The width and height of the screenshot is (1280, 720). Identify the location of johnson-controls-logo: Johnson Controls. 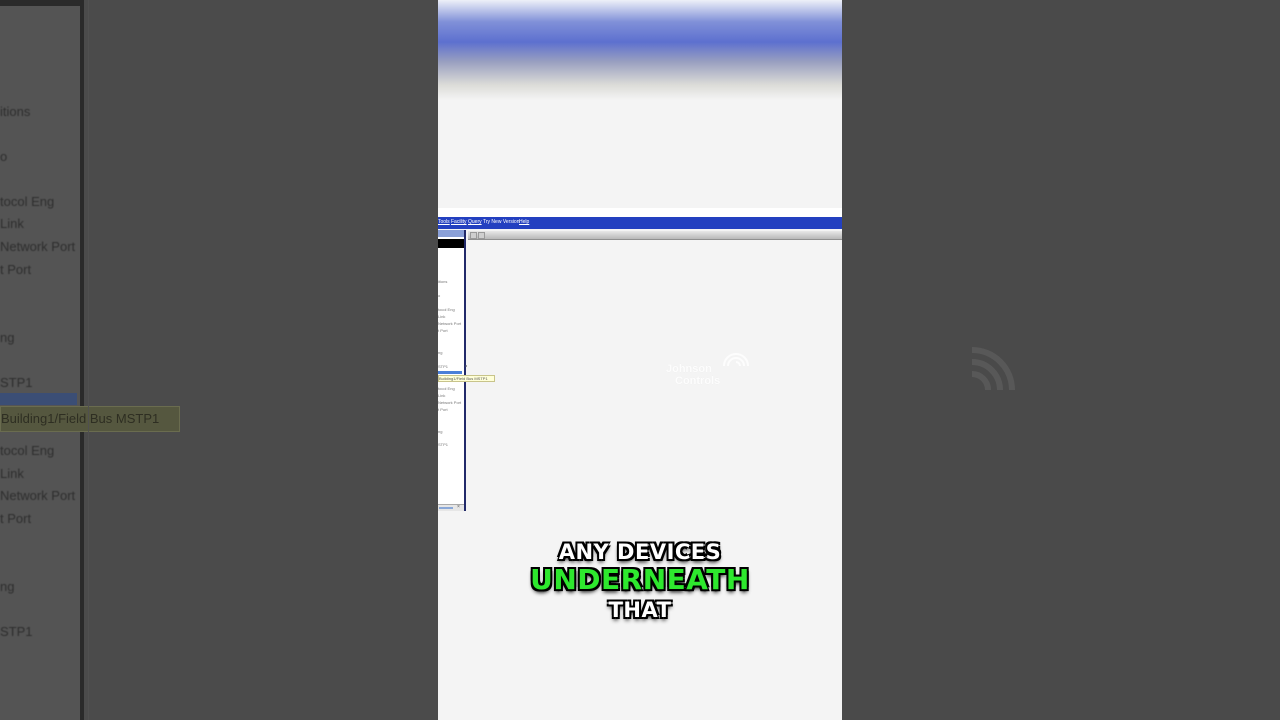
(711, 372).